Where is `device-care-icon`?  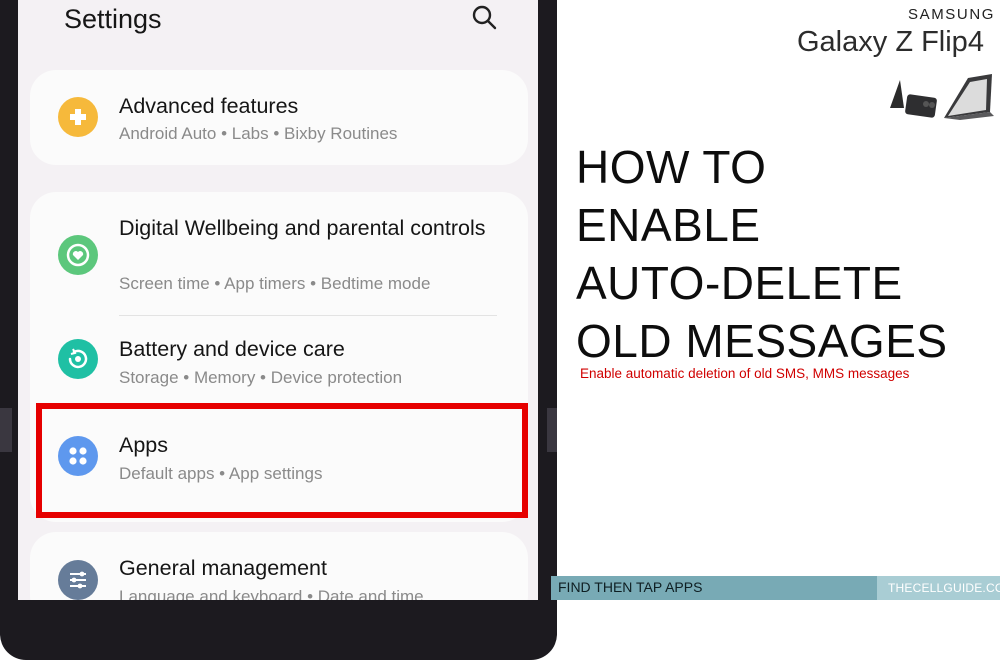 device-care-icon is located at coordinates (78, 359).